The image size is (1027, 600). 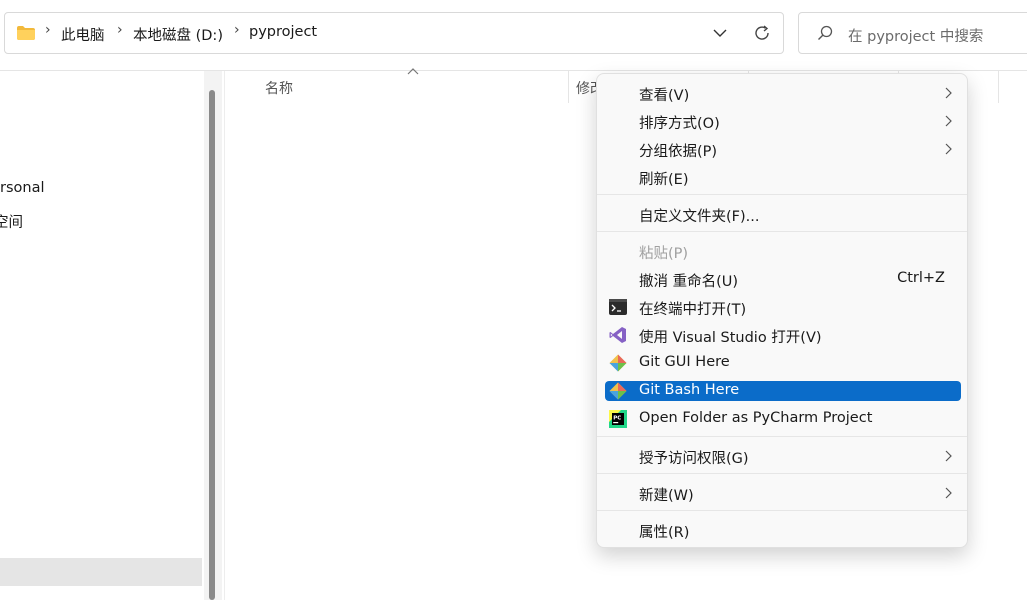 What do you see at coordinates (26, 33) in the screenshot?
I see `folder-icon` at bounding box center [26, 33].